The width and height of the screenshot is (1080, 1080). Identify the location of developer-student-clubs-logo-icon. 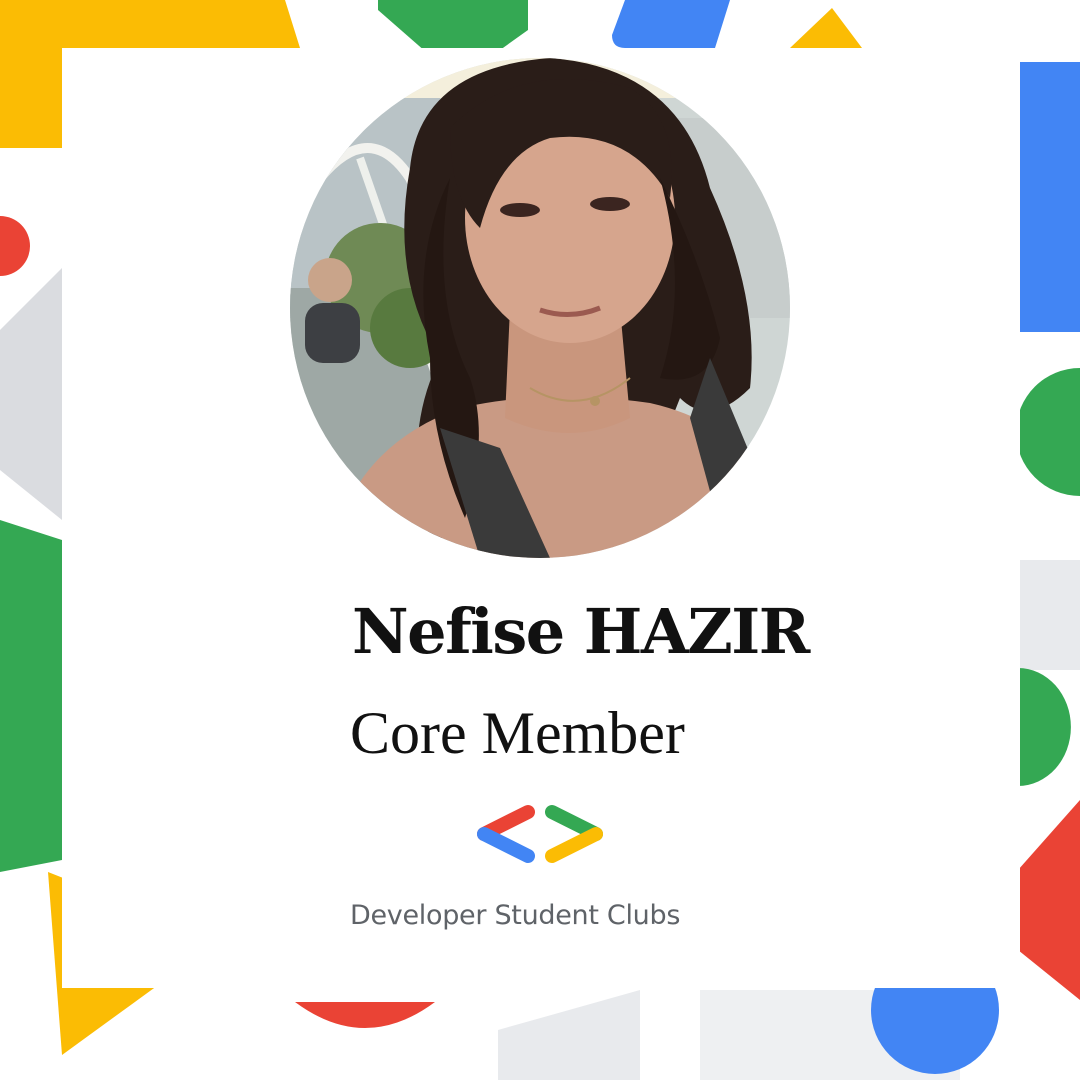
(540, 834).